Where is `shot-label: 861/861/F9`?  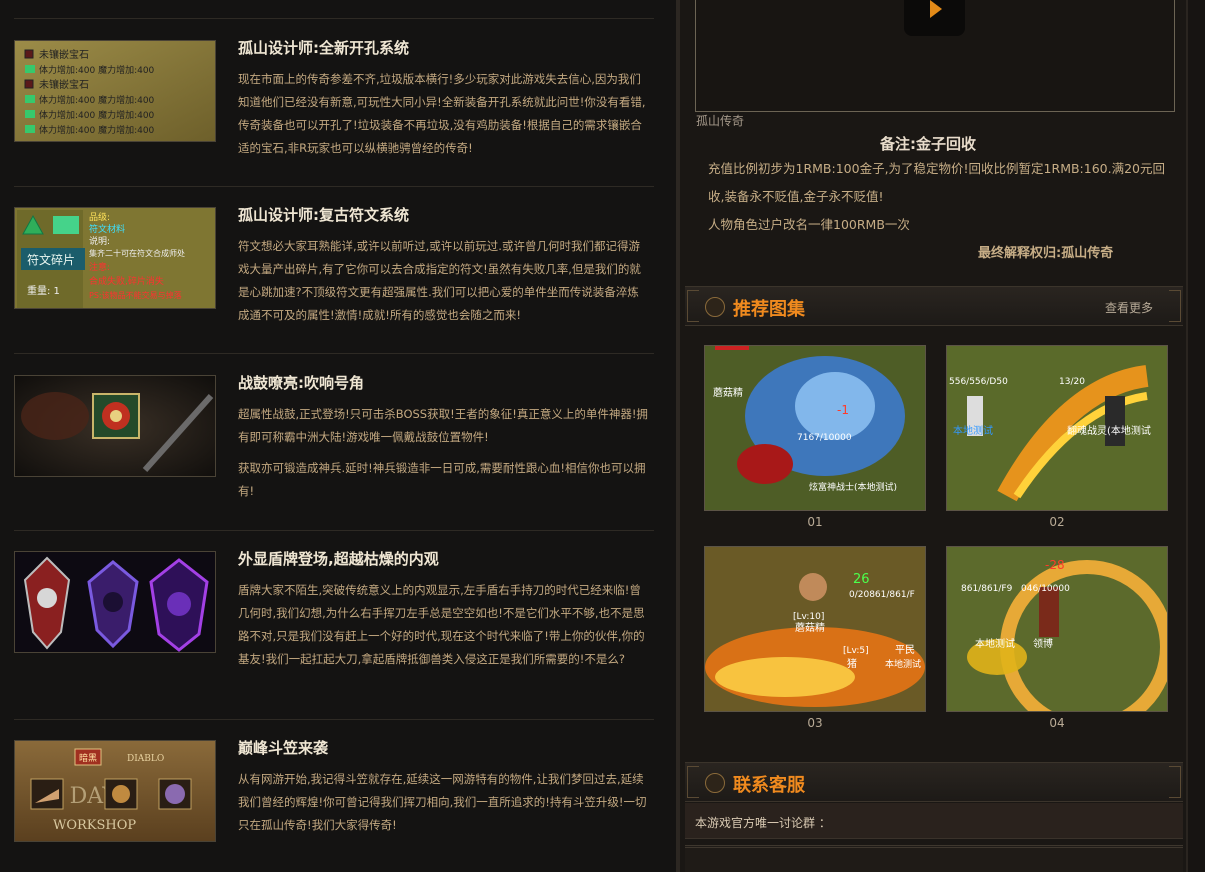
shot-label: 861/861/F9 is located at coordinates (987, 589).